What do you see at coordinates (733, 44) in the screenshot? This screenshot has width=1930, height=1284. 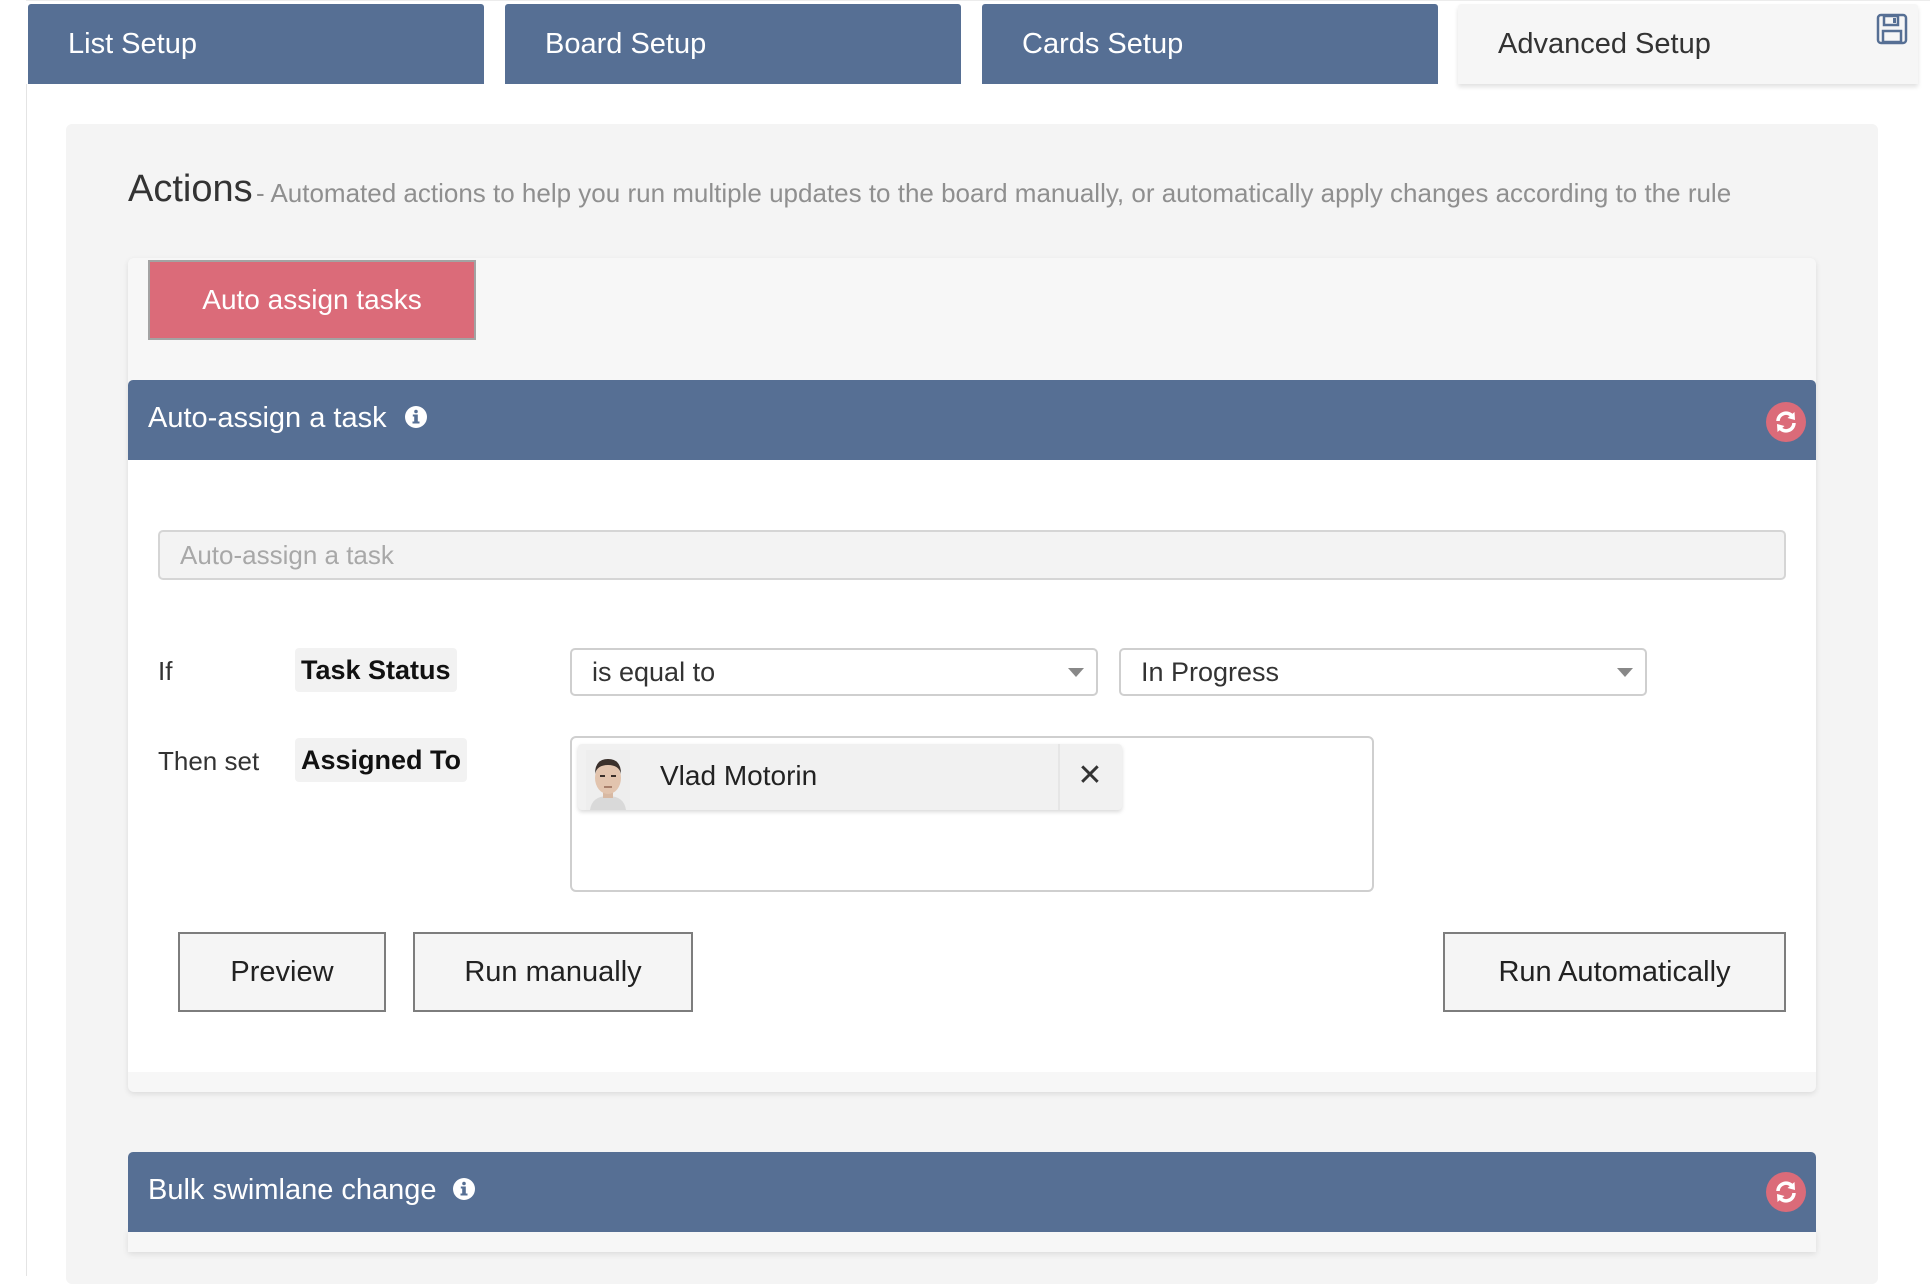 I see `tab-board-setup: Board Setup` at bounding box center [733, 44].